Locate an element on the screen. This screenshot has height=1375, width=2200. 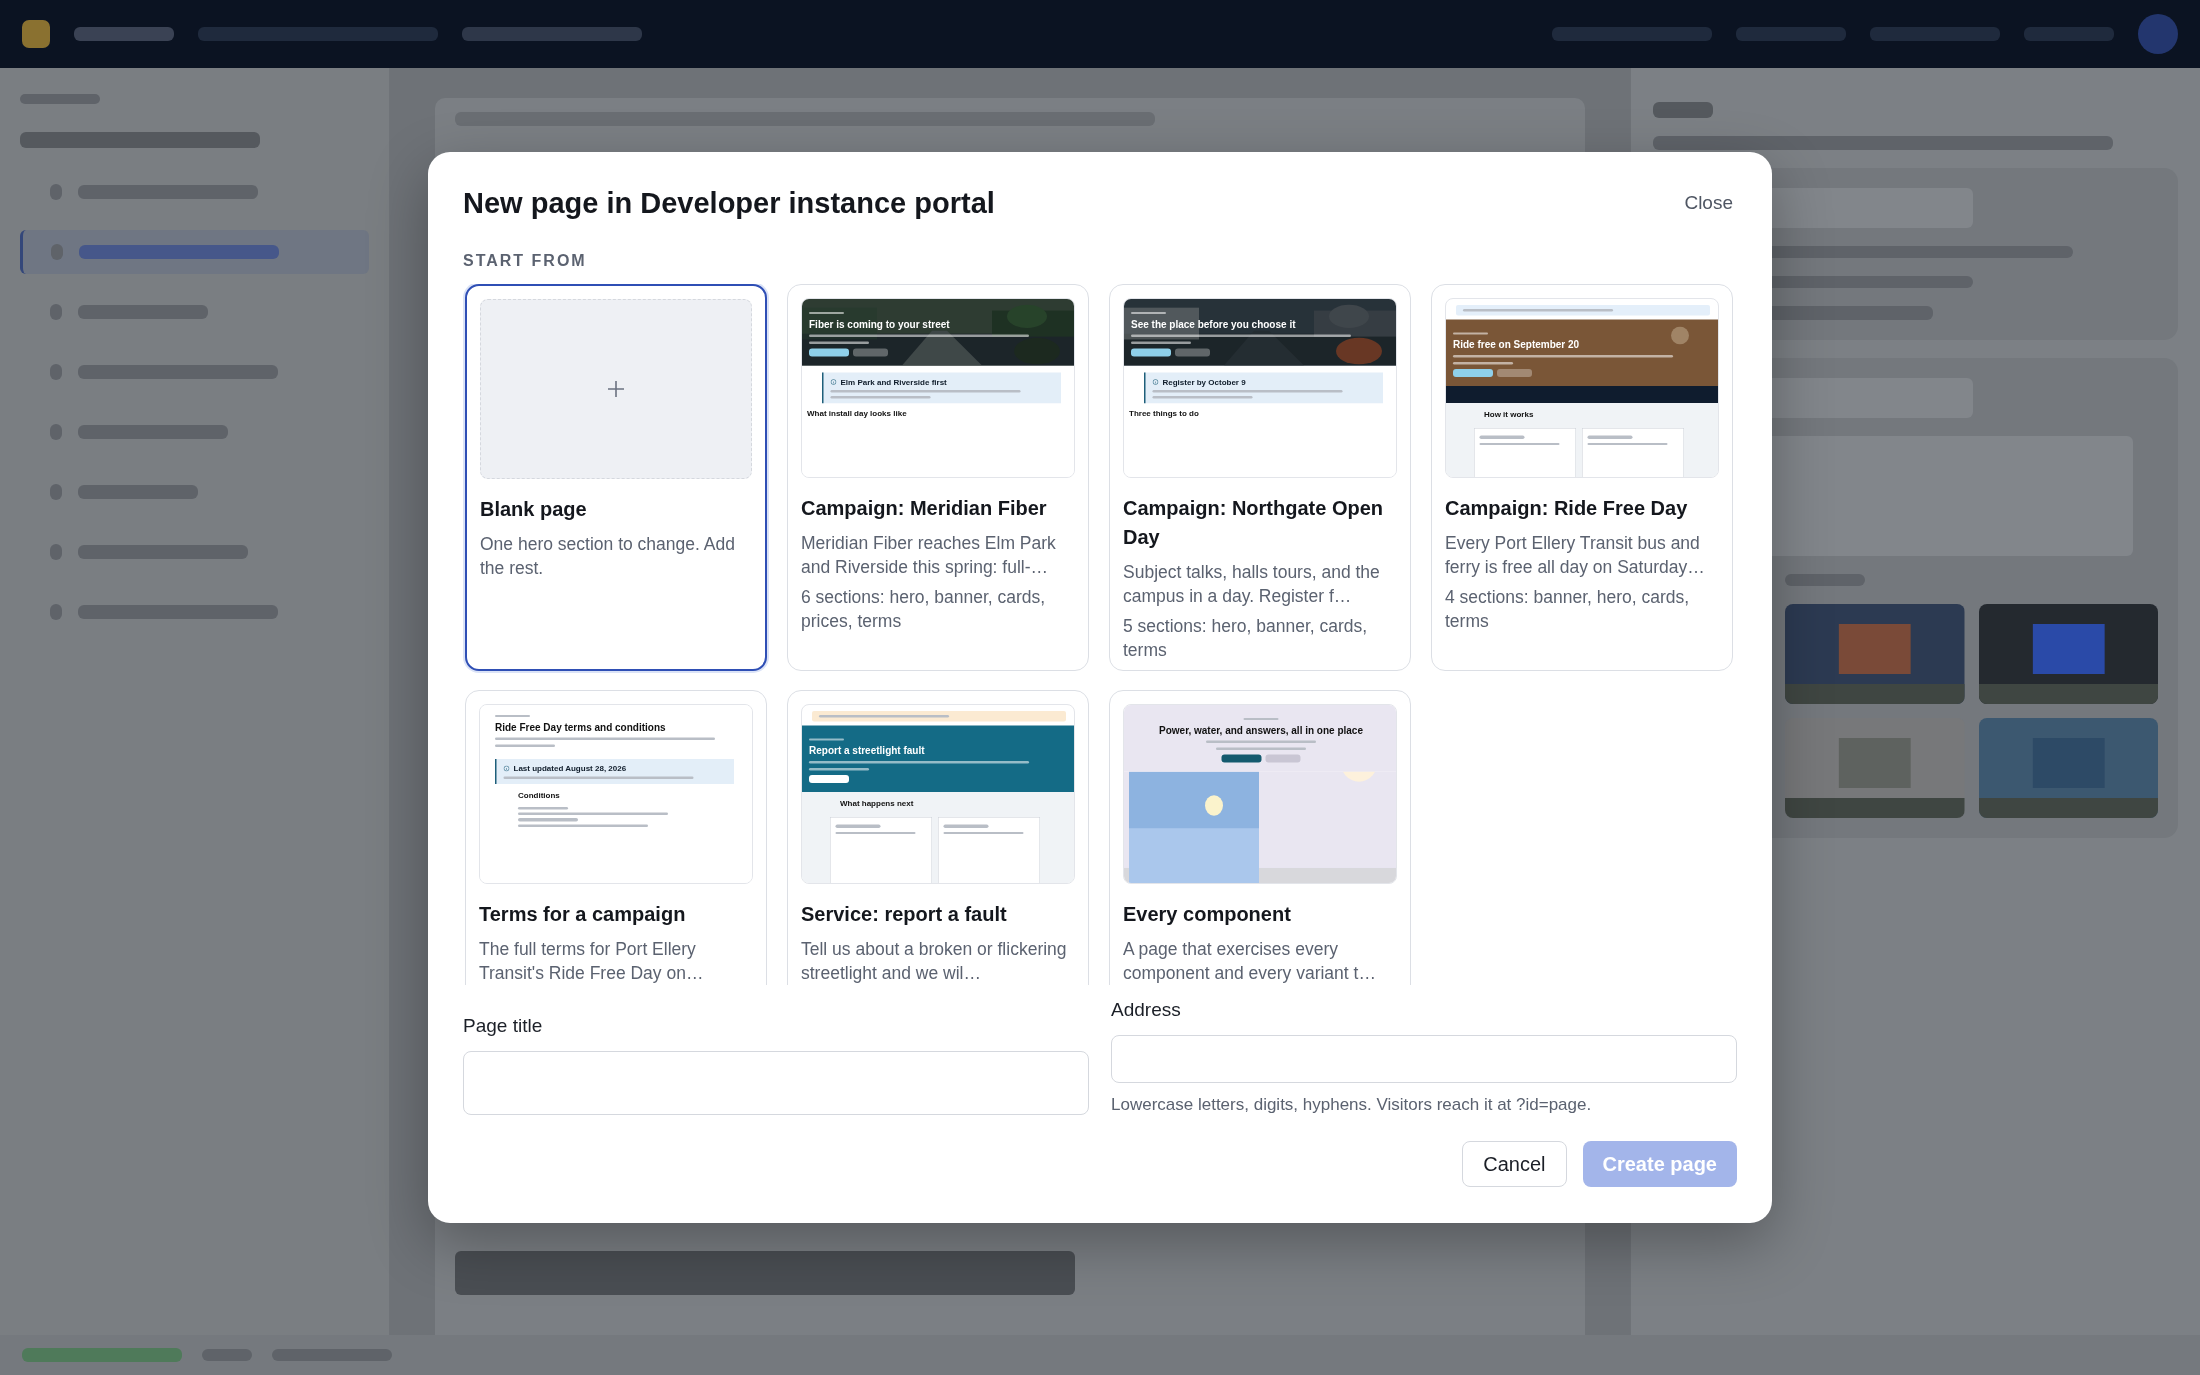
field-label: Page title is located at coordinates (503, 1026).